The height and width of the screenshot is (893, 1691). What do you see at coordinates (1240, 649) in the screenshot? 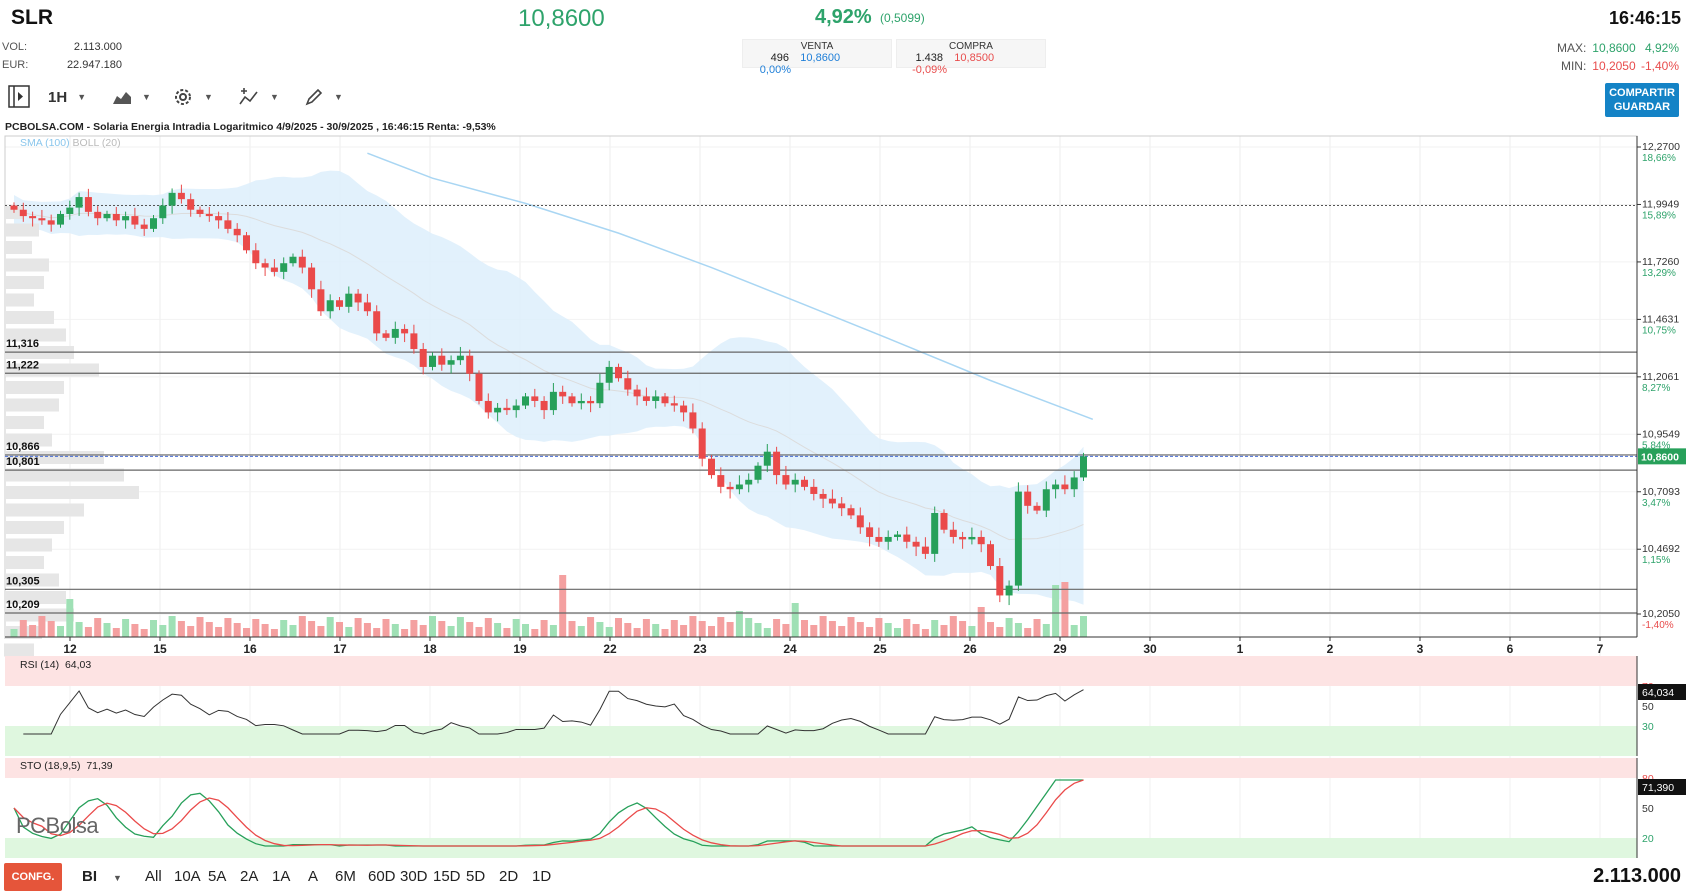
I see `x-tick-label: 1` at bounding box center [1240, 649].